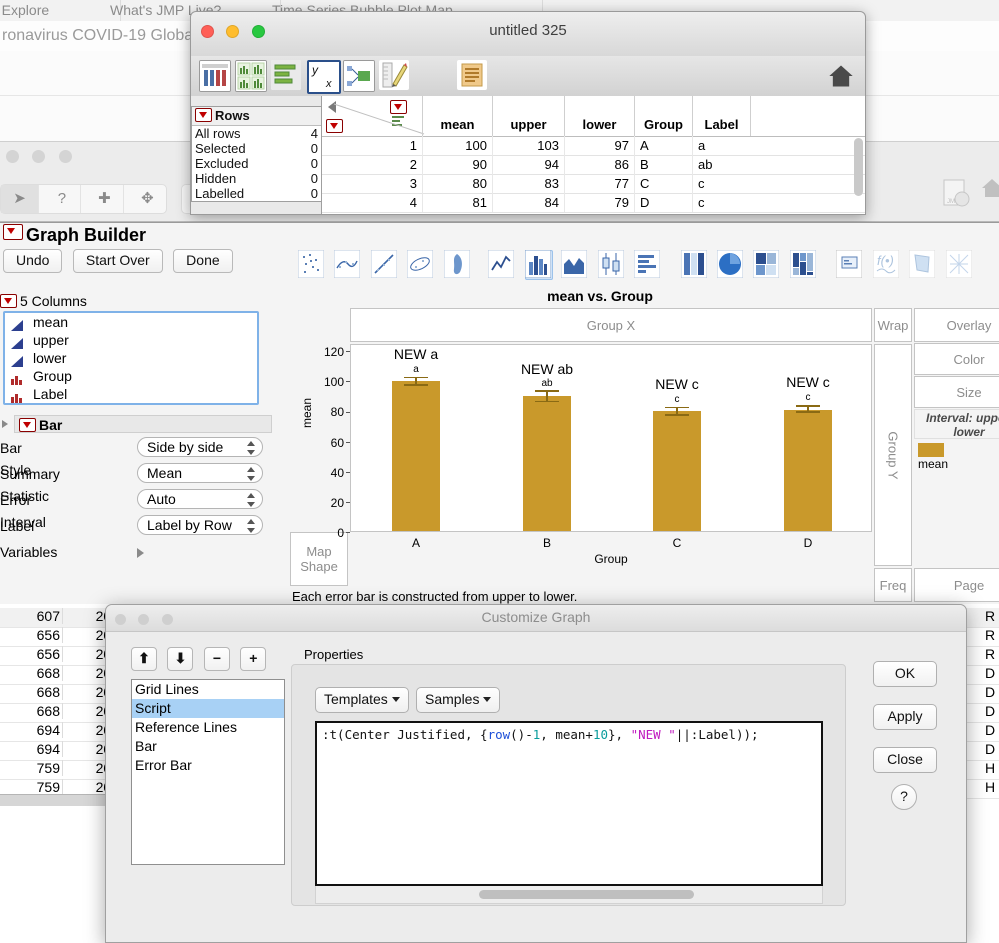  Describe the element at coordinates (893, 455) in the screenshot. I see `dropzone-group-y: Group Y` at that location.